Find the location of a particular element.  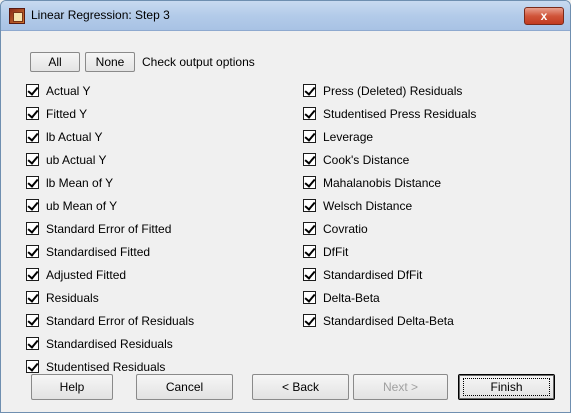

option-label: Welsch Distance is located at coordinates (368, 206).